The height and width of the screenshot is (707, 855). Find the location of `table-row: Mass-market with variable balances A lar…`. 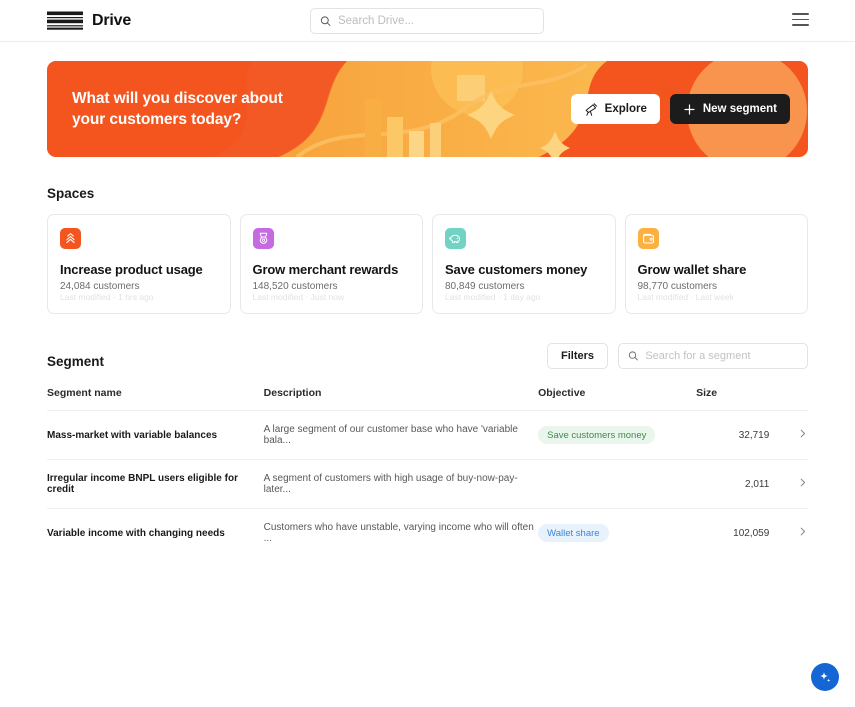

table-row: Mass-market with variable balances A lar… is located at coordinates (427, 435).